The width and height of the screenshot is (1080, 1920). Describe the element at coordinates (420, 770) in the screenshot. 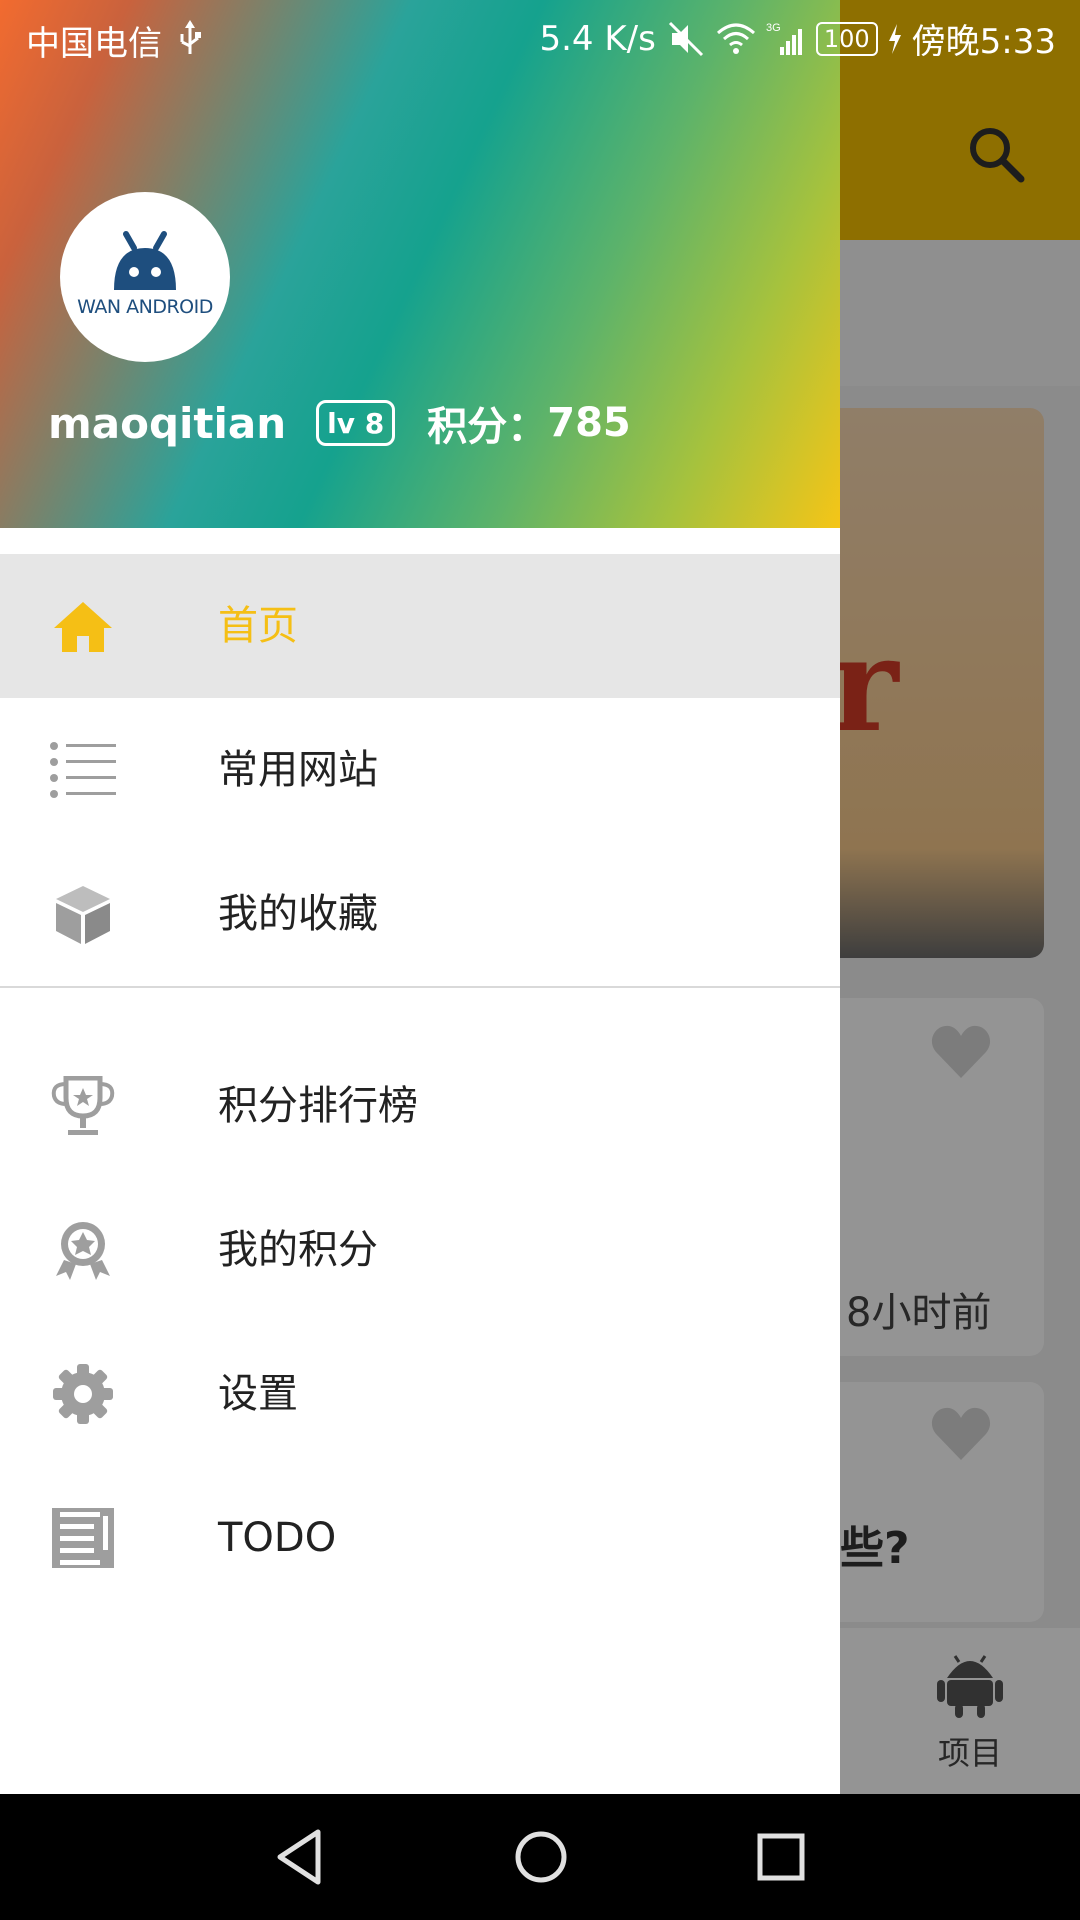

I see `menu-item-websites: 常用网站` at that location.